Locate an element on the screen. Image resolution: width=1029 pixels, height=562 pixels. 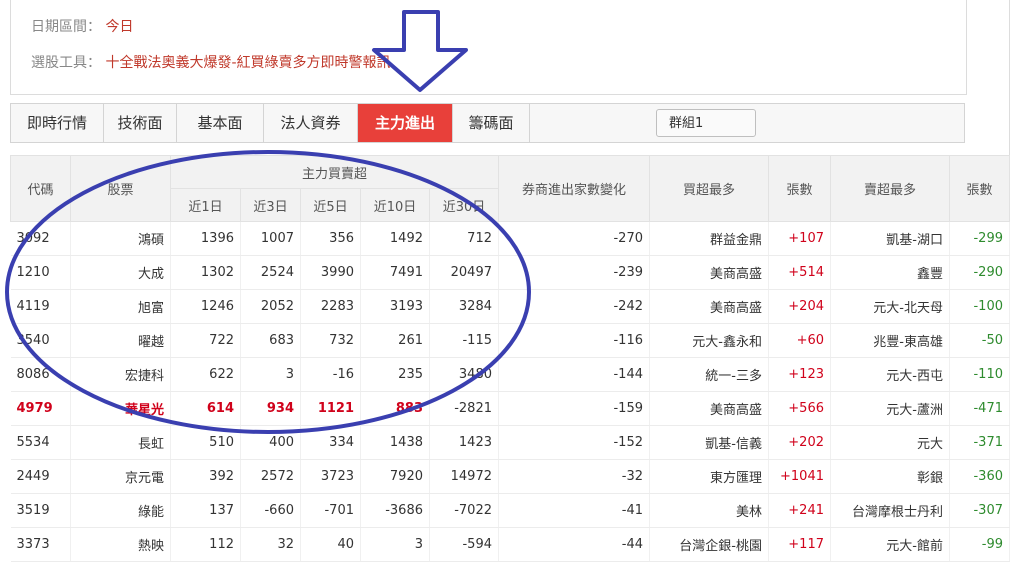
row-code: 4119 is located at coordinates (40, 306).